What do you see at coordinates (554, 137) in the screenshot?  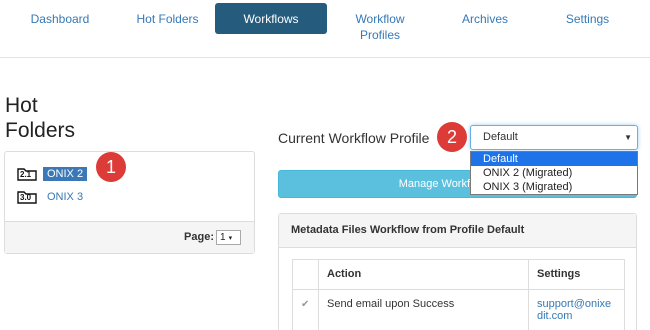 I see `workflow-profile-select: Default ▼` at bounding box center [554, 137].